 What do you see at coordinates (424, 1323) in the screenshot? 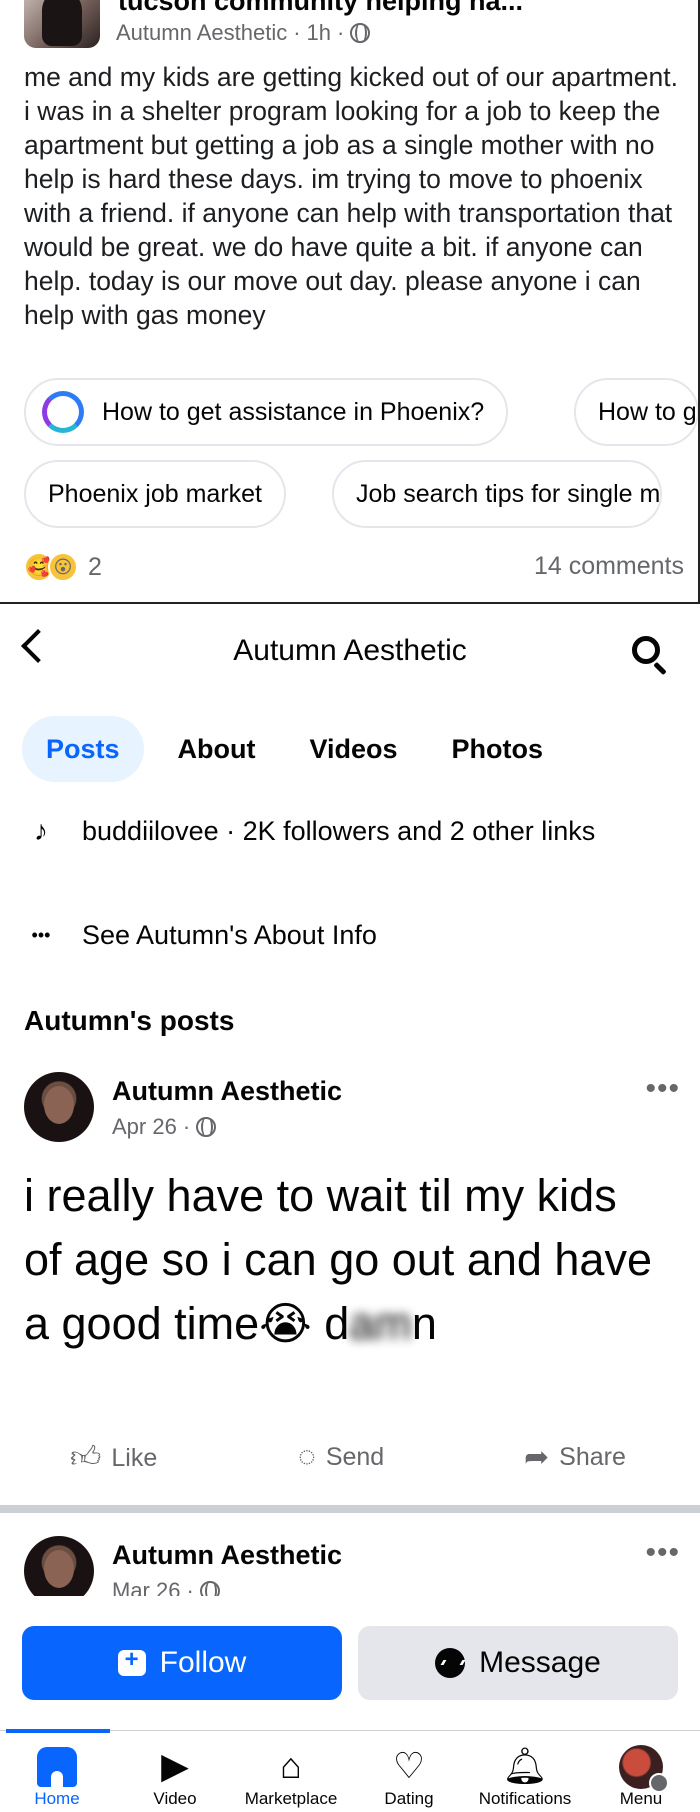
I see `censored-end: n` at bounding box center [424, 1323].